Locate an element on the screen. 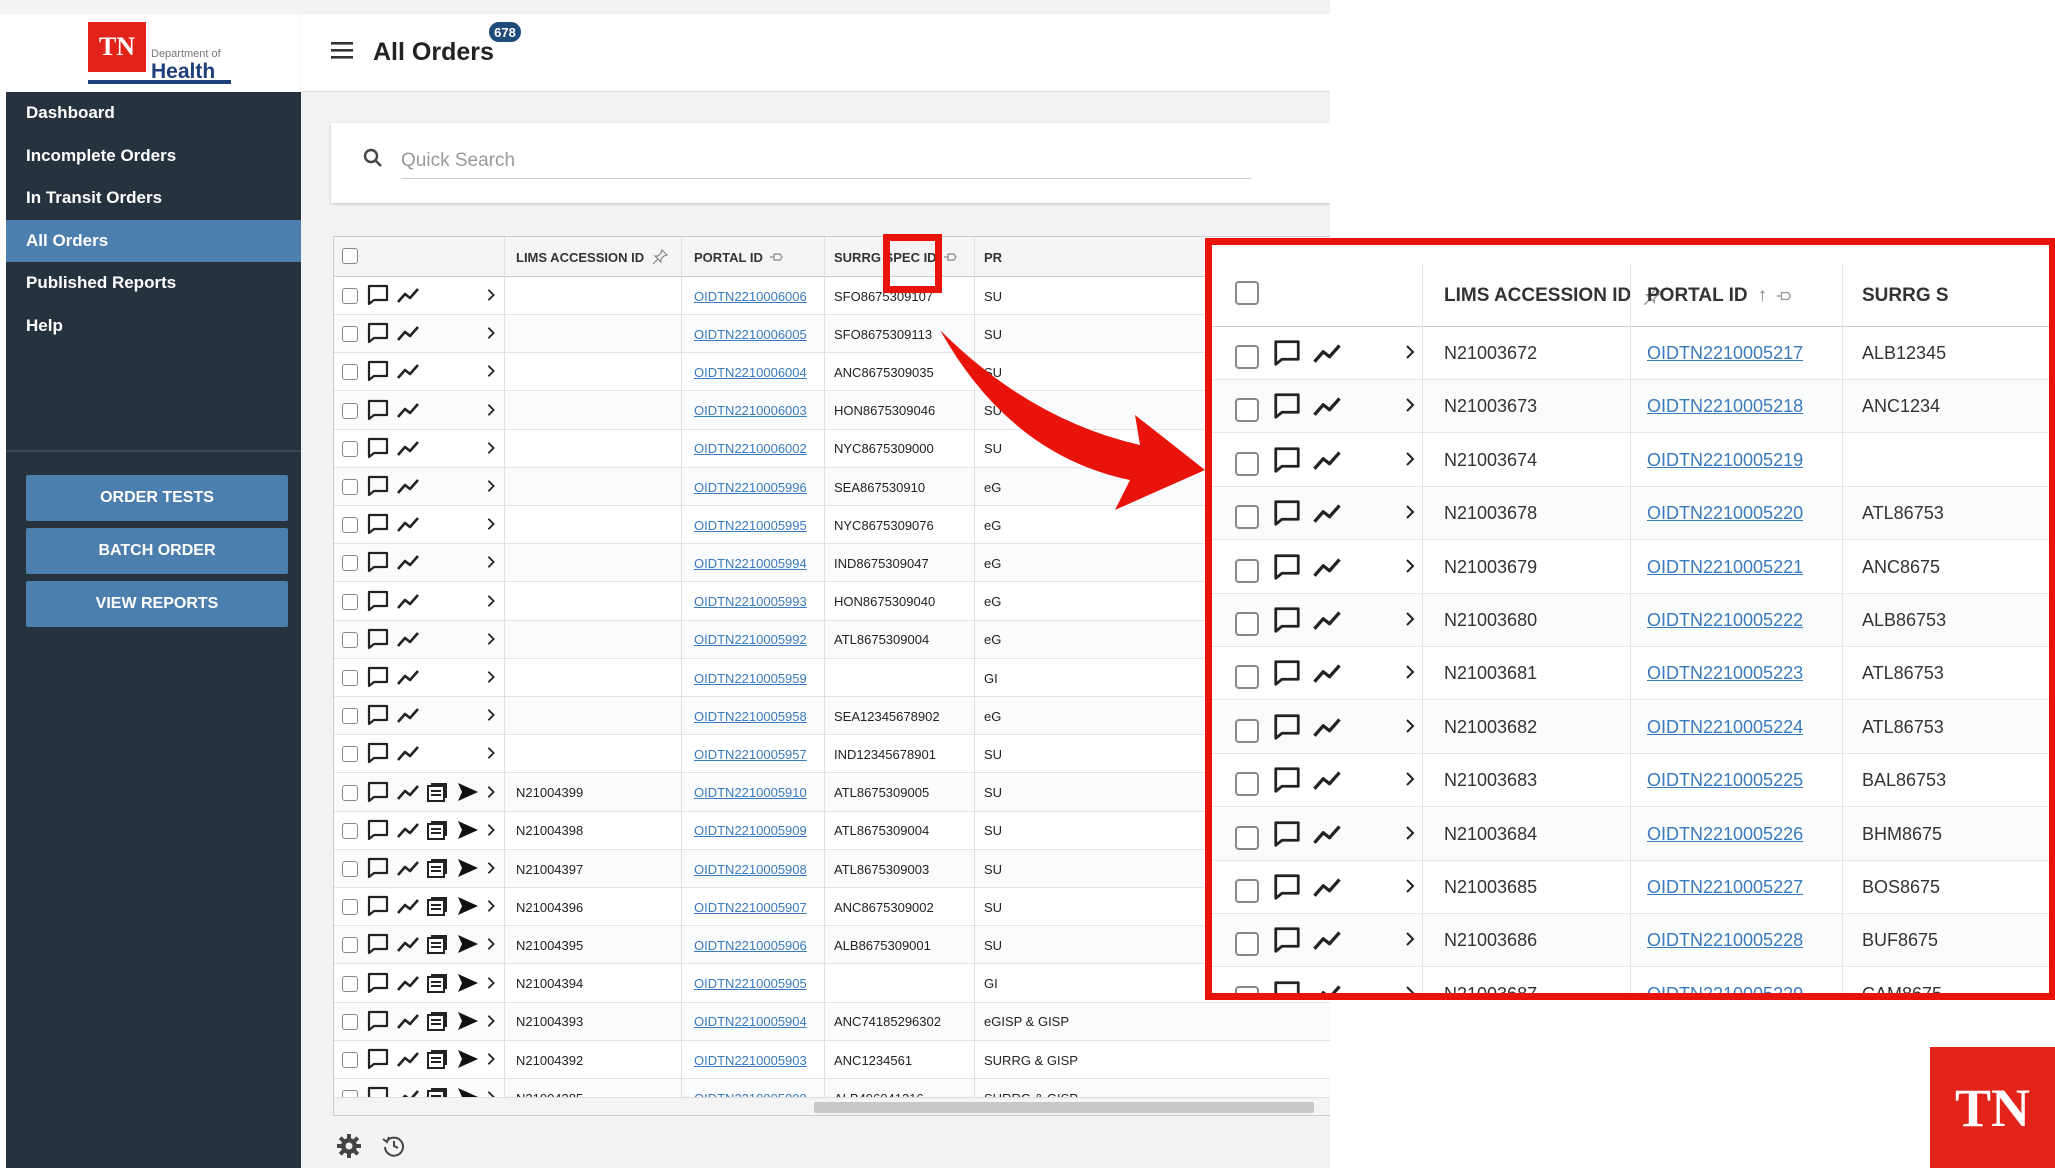 The height and width of the screenshot is (1168, 2055). sidebar-item-incomplete-orders: Incomplete Orders is located at coordinates (153, 156).